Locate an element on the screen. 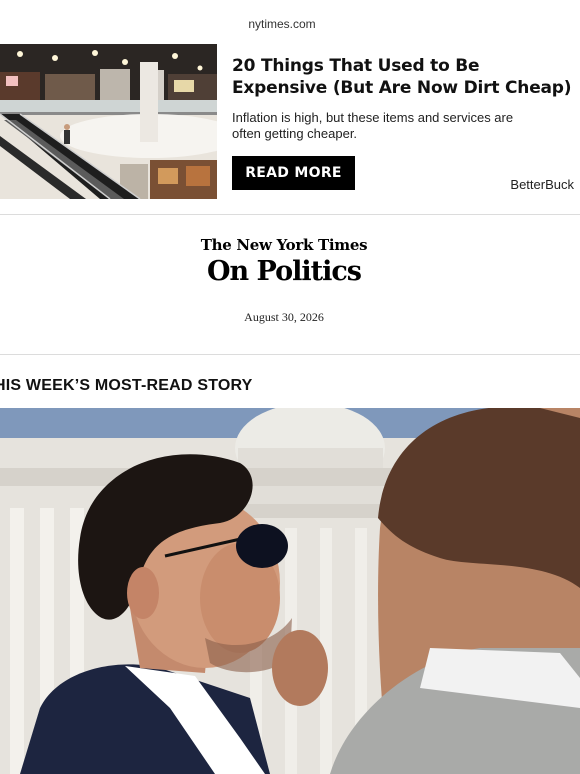  section-label: HIS WEEK’S MOST-READ STORY is located at coordinates (126, 385).